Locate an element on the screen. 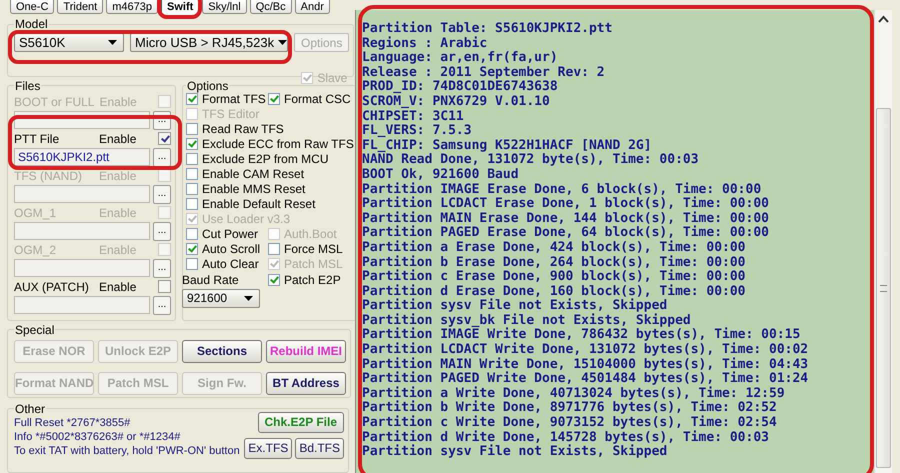 The height and width of the screenshot is (473, 900). tab: Trident is located at coordinates (80, 7).